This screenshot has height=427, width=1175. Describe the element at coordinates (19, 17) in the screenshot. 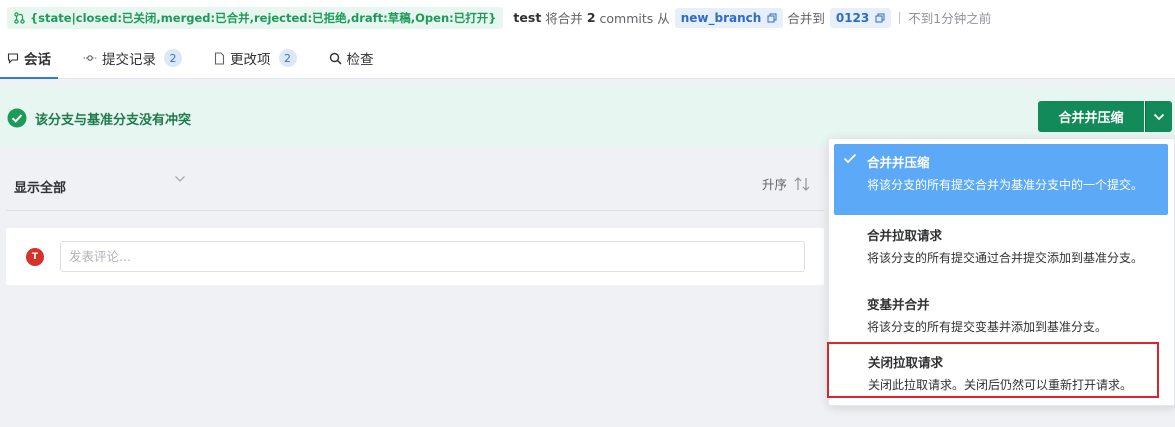

I see `pull-request-icon` at that location.